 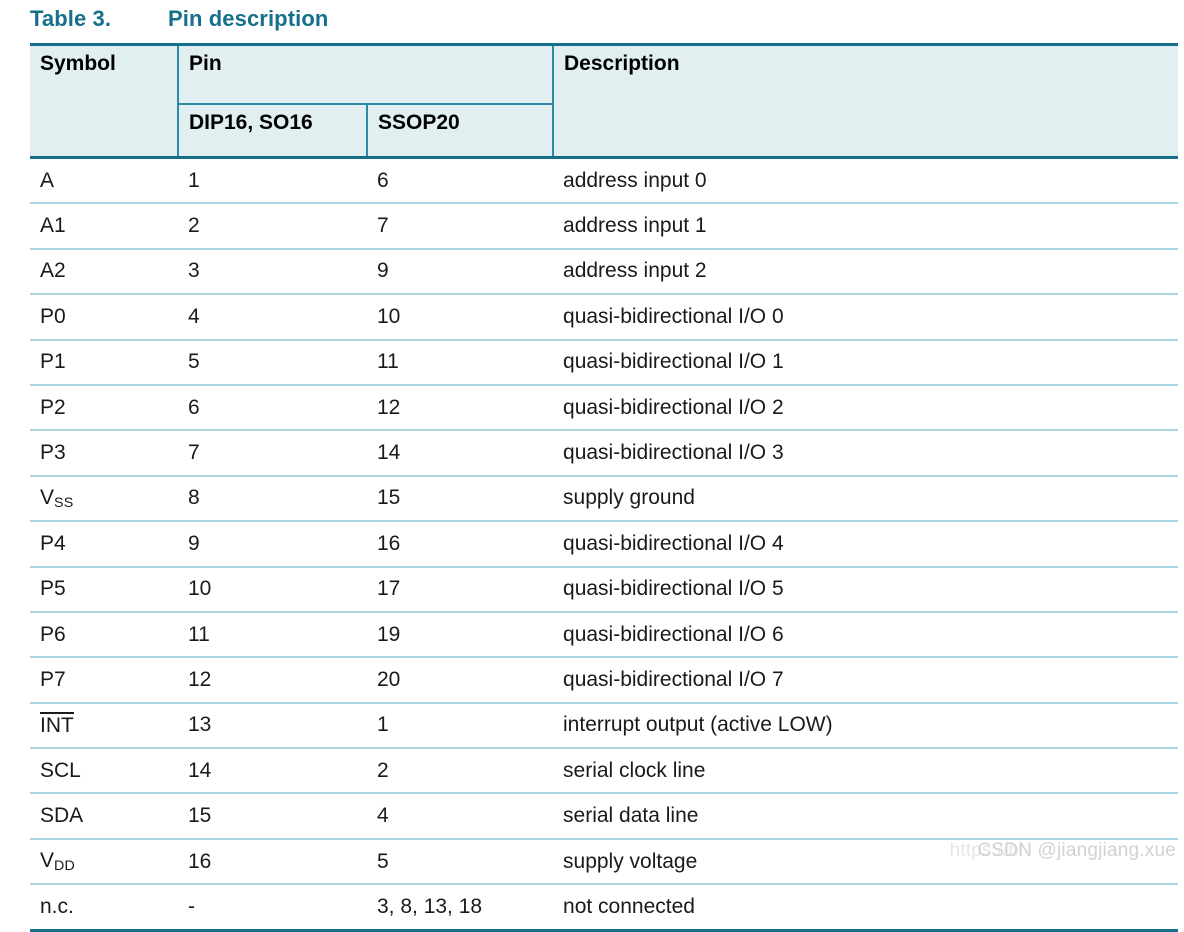 I want to click on table-row: VSS 8 15 supply ground, so click(x=604, y=499).